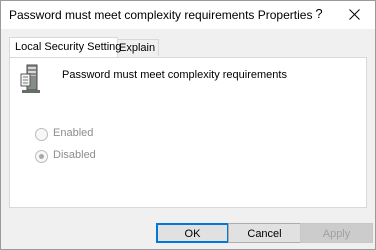  I want to click on option-disabled-label: Disabled, so click(74, 155).